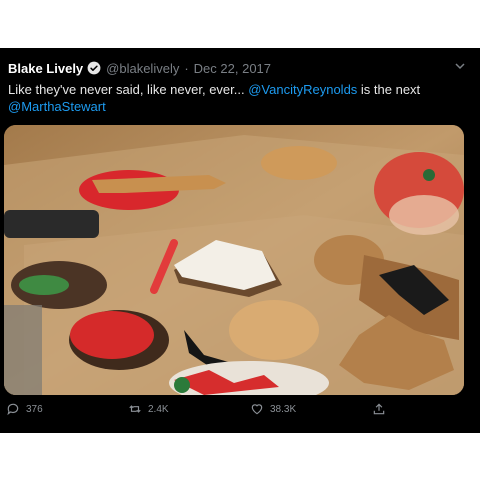 This screenshot has height=480, width=480. I want to click on author-handle: @blakelively, so click(142, 68).